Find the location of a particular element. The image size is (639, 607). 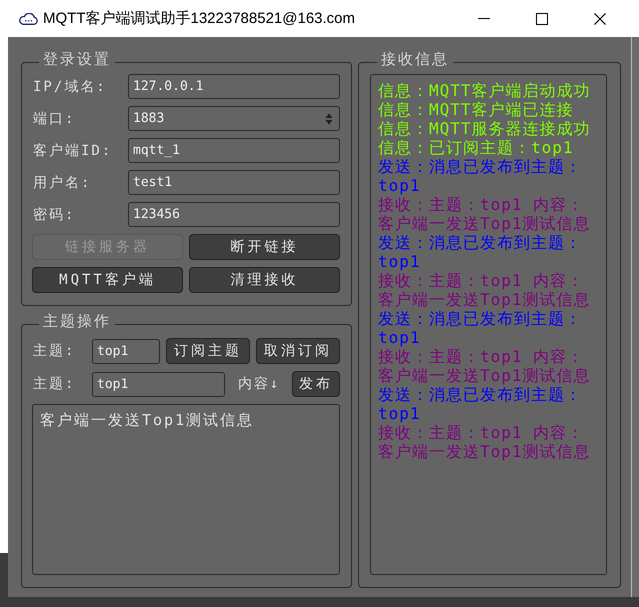

field-label: 密码: is located at coordinates (54, 215).